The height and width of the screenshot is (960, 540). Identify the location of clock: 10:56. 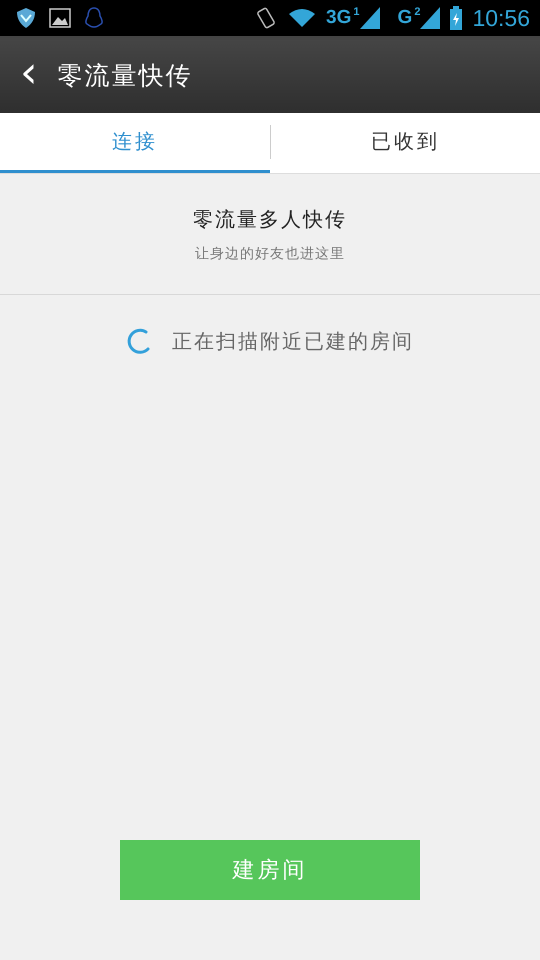
(501, 18).